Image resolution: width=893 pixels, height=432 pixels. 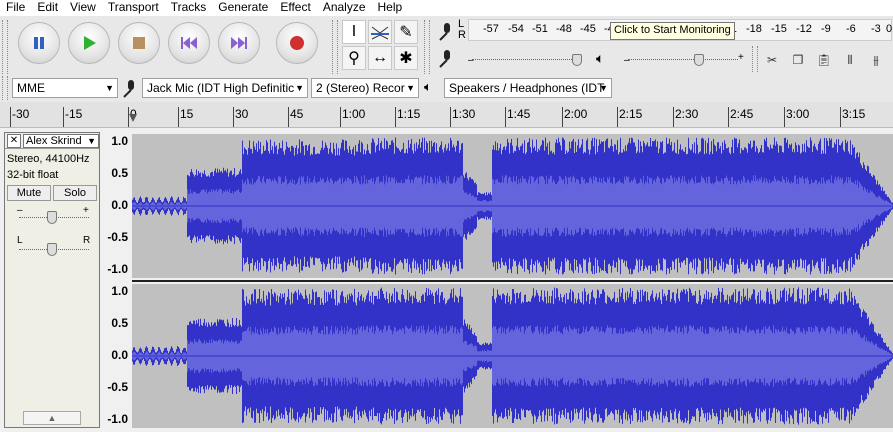 What do you see at coordinates (117, 269) in the screenshot?
I see `amplitude-label: -1.0` at bounding box center [117, 269].